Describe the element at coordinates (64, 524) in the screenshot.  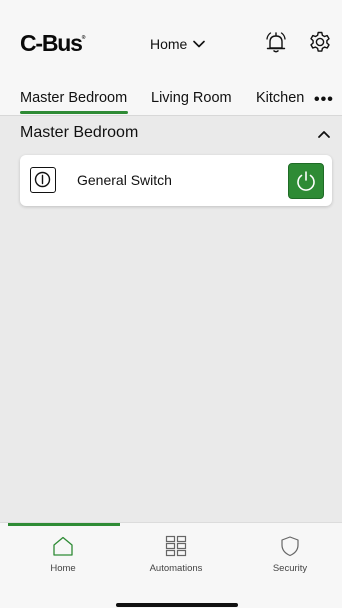
I see `active-nav-indicator` at that location.